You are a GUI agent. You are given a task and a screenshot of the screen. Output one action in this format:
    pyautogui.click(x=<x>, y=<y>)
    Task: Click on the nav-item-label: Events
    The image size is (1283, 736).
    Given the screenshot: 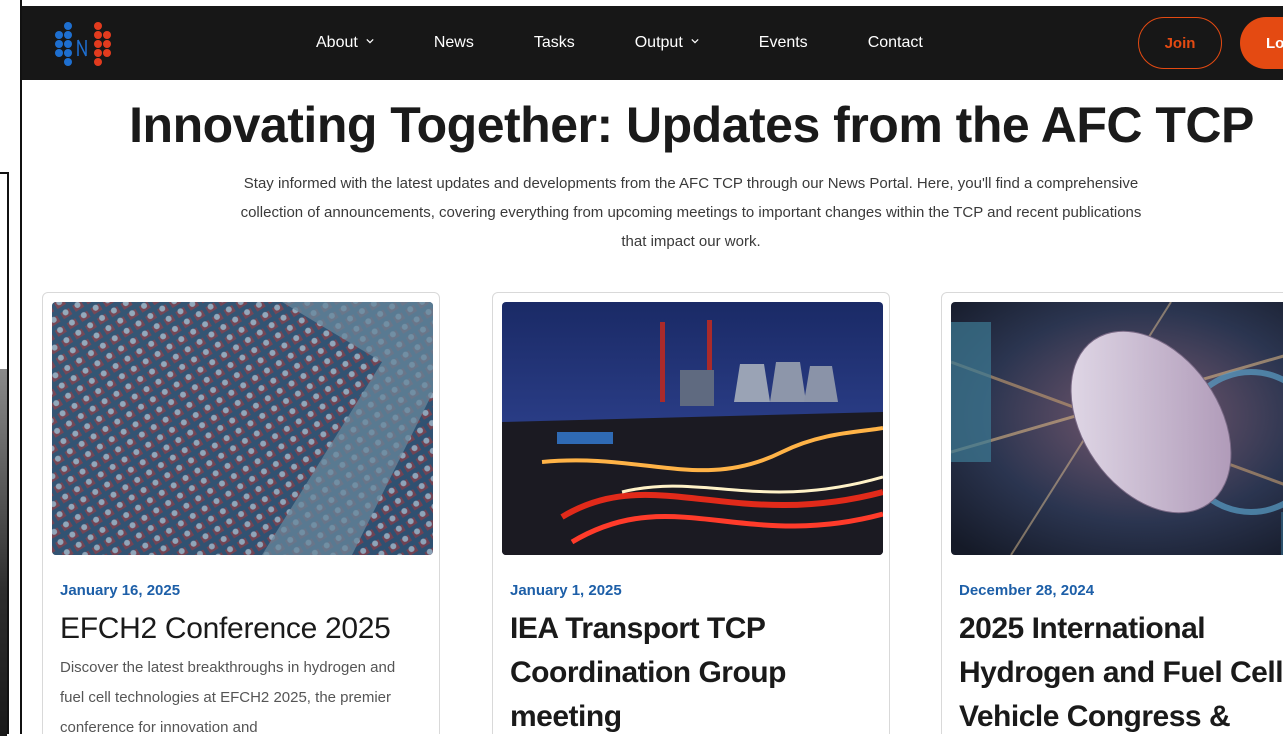 What is the action you would take?
    pyautogui.click(x=783, y=42)
    